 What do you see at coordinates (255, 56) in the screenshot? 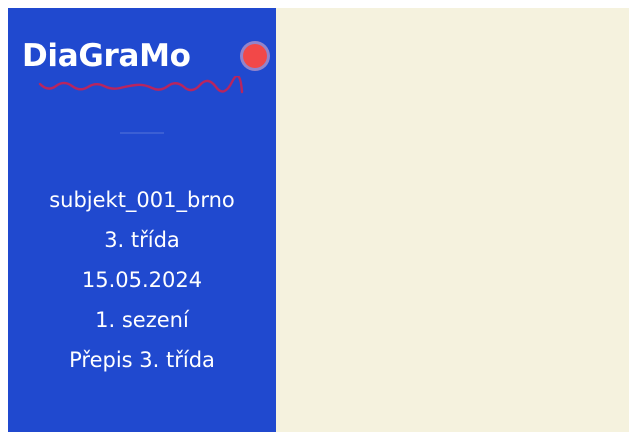
I see `recording-dot-icon` at bounding box center [255, 56].